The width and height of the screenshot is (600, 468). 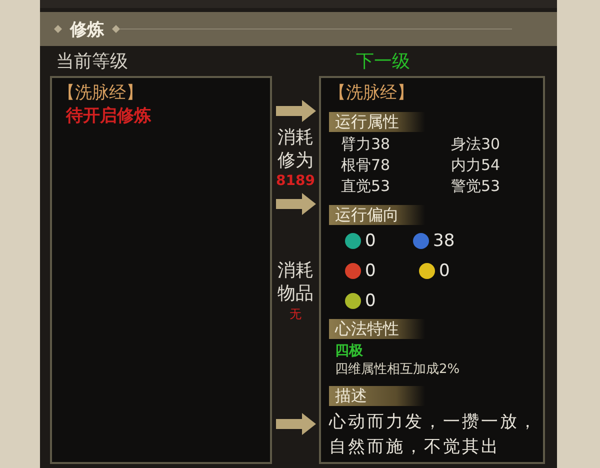 I want to click on attribute-text: 内力54, so click(x=476, y=165).